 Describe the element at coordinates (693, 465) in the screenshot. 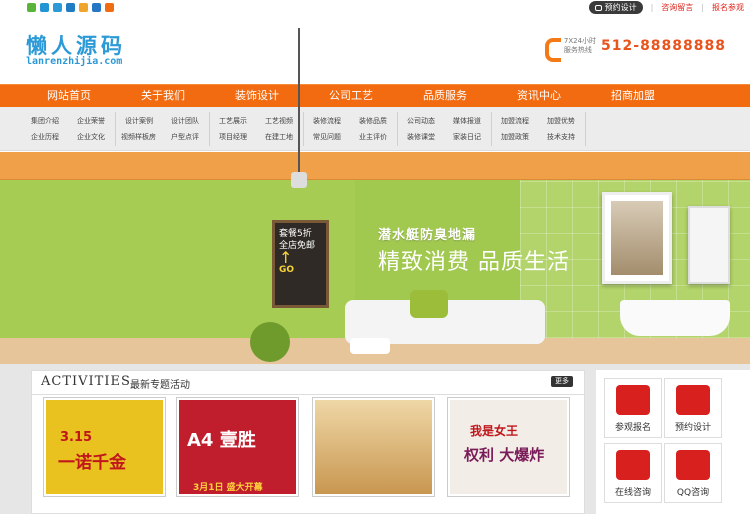

I see `qq-icon` at that location.